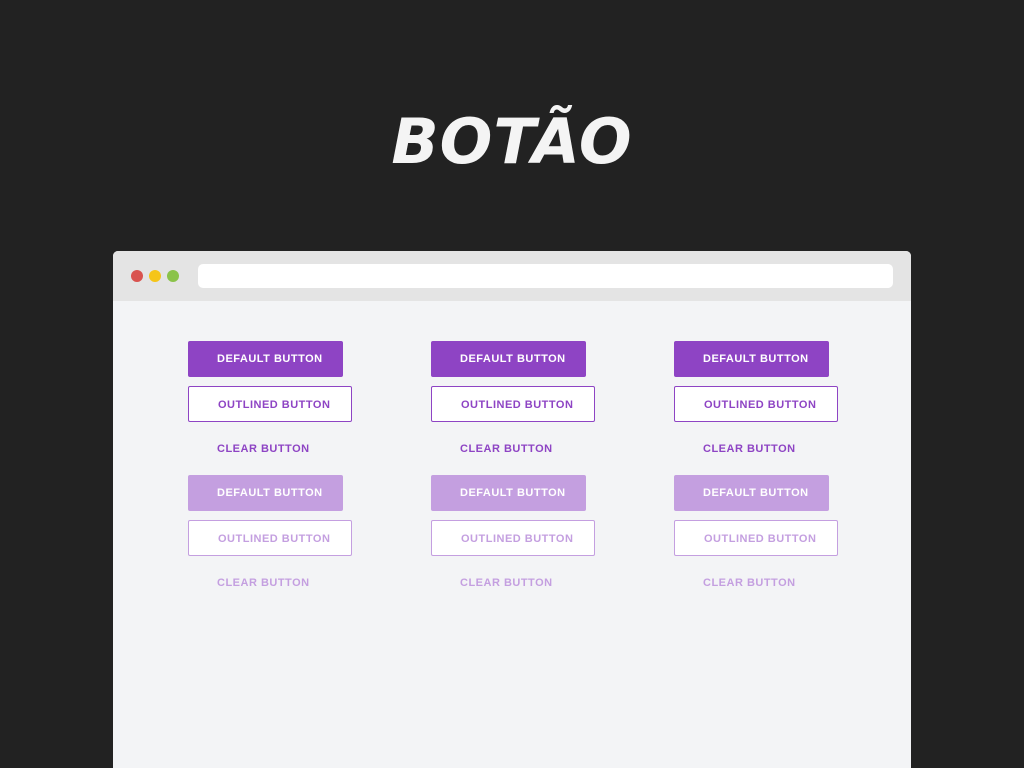  I want to click on maximize-dot-icon, so click(173, 276).